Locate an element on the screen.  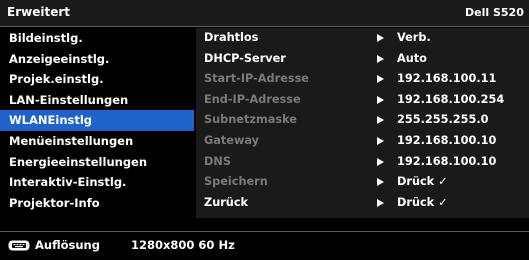
setting-row-dns: DNS 192.168.100.10 is located at coordinates (362, 162).